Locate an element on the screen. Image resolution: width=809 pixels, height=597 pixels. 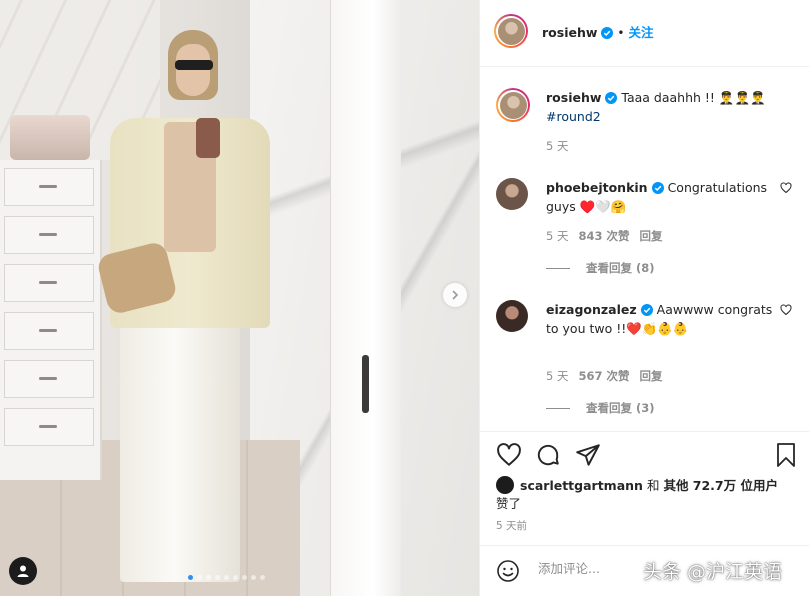
tagged-users-button is located at coordinates (23, 571).